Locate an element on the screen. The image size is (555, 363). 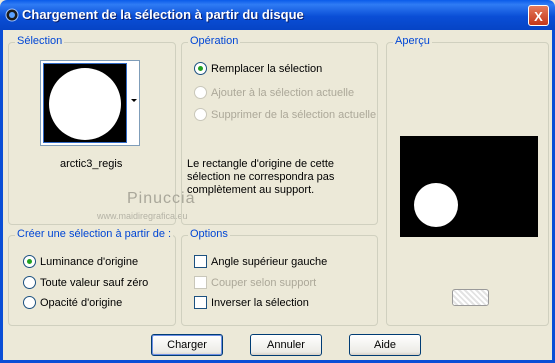
radio-label: Remplacer la sélection is located at coordinates (267, 69).